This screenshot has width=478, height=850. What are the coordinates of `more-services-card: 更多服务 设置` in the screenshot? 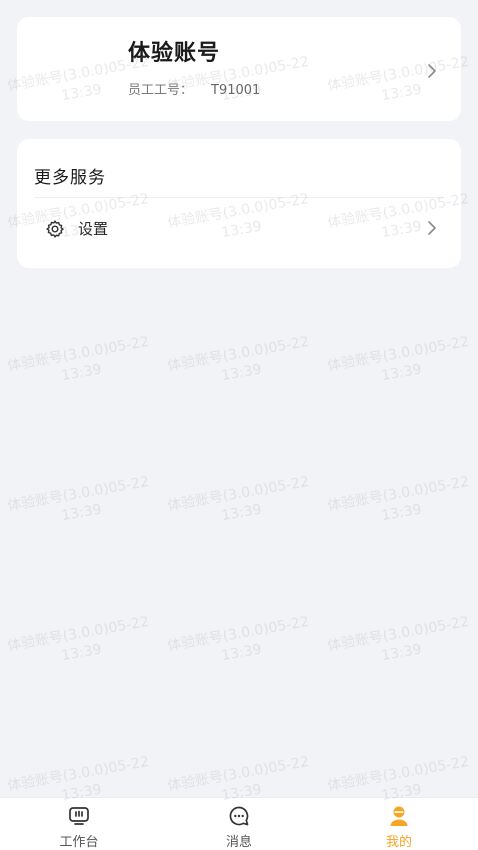 It's located at (239, 203).